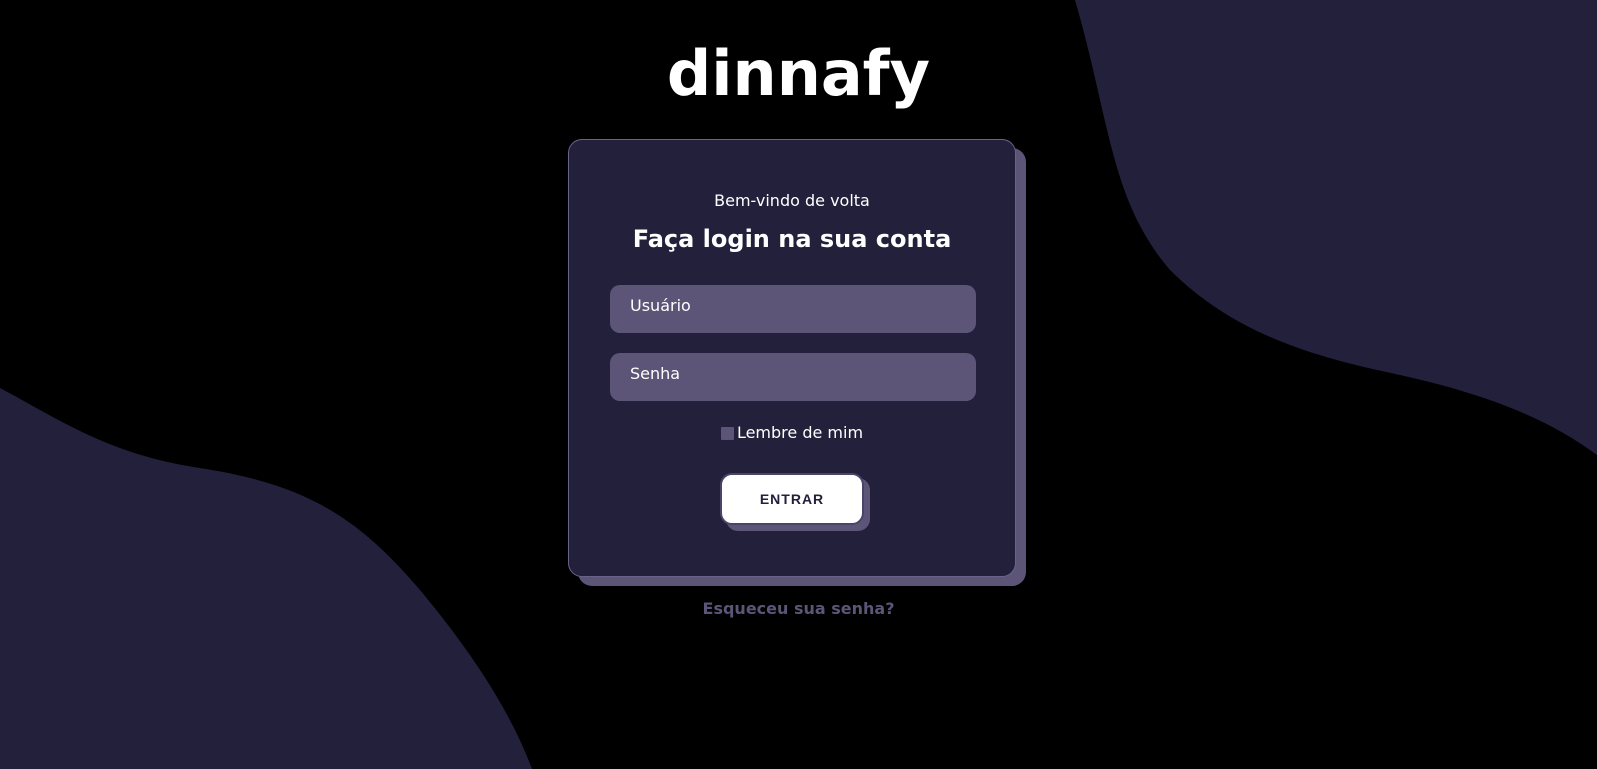  Describe the element at coordinates (798, 73) in the screenshot. I see `brand-logo: dinnafy` at that location.